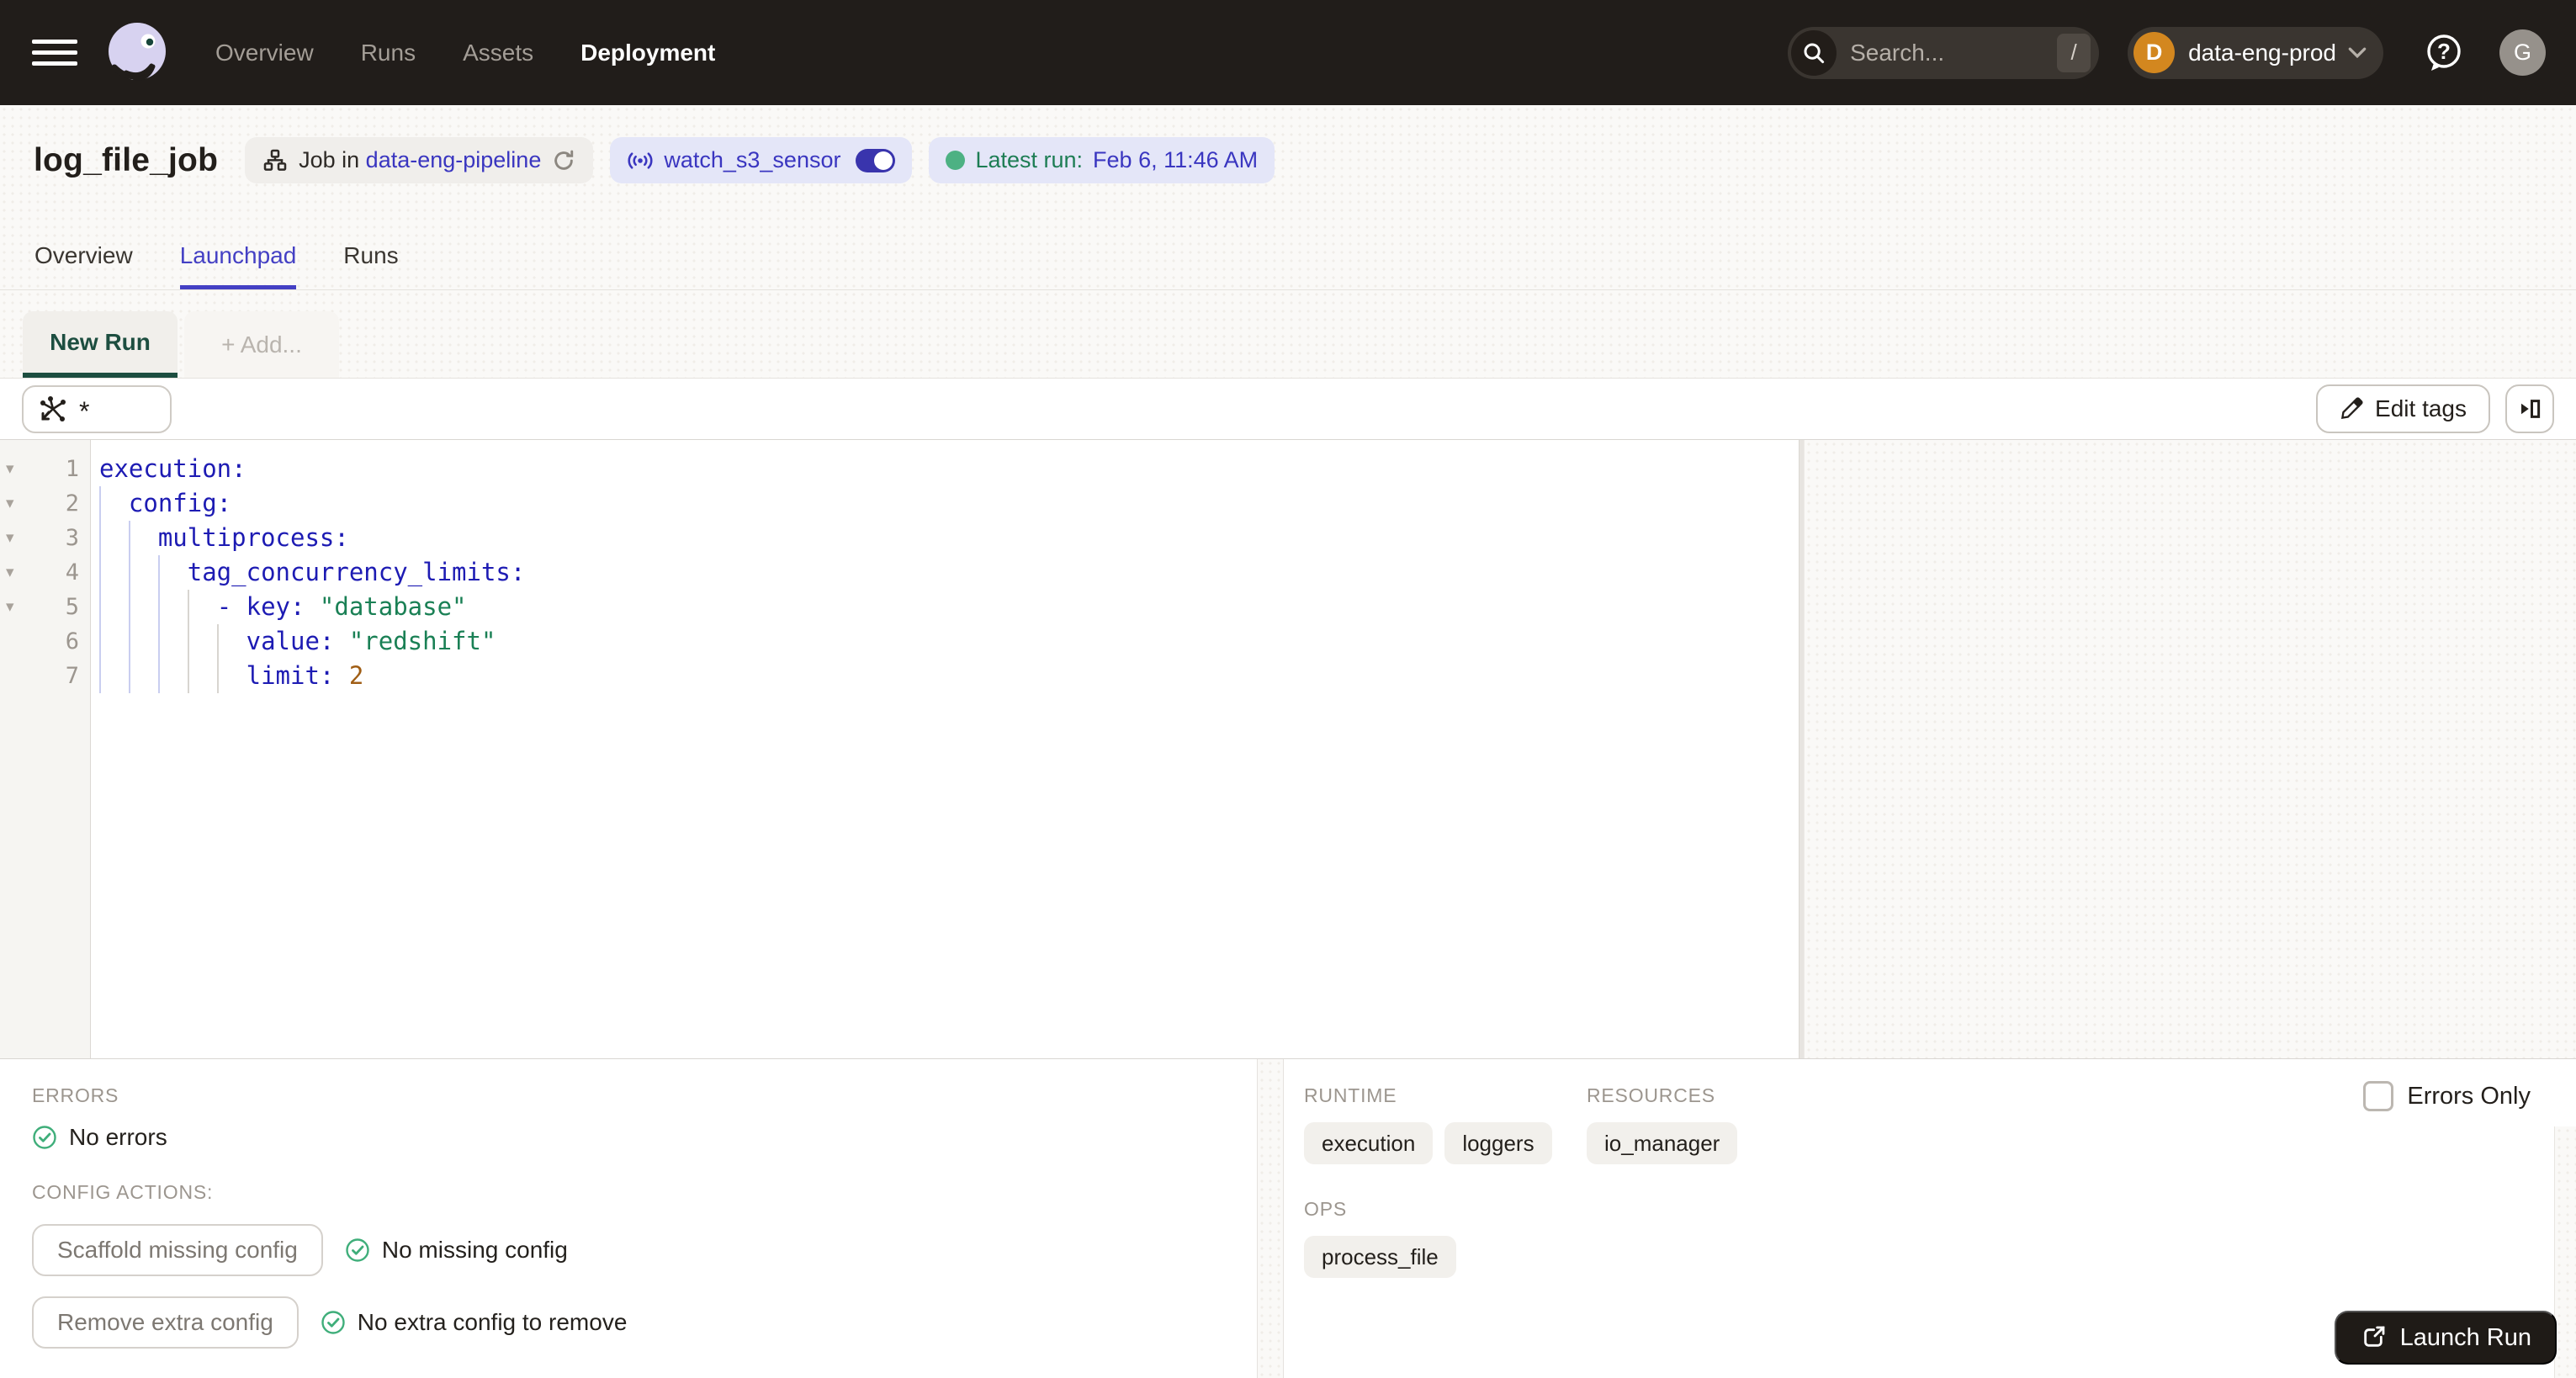 Image resolution: width=2576 pixels, height=1378 pixels. Describe the element at coordinates (1350, 1095) in the screenshot. I see `runtime-heading: RUNTIME` at that location.